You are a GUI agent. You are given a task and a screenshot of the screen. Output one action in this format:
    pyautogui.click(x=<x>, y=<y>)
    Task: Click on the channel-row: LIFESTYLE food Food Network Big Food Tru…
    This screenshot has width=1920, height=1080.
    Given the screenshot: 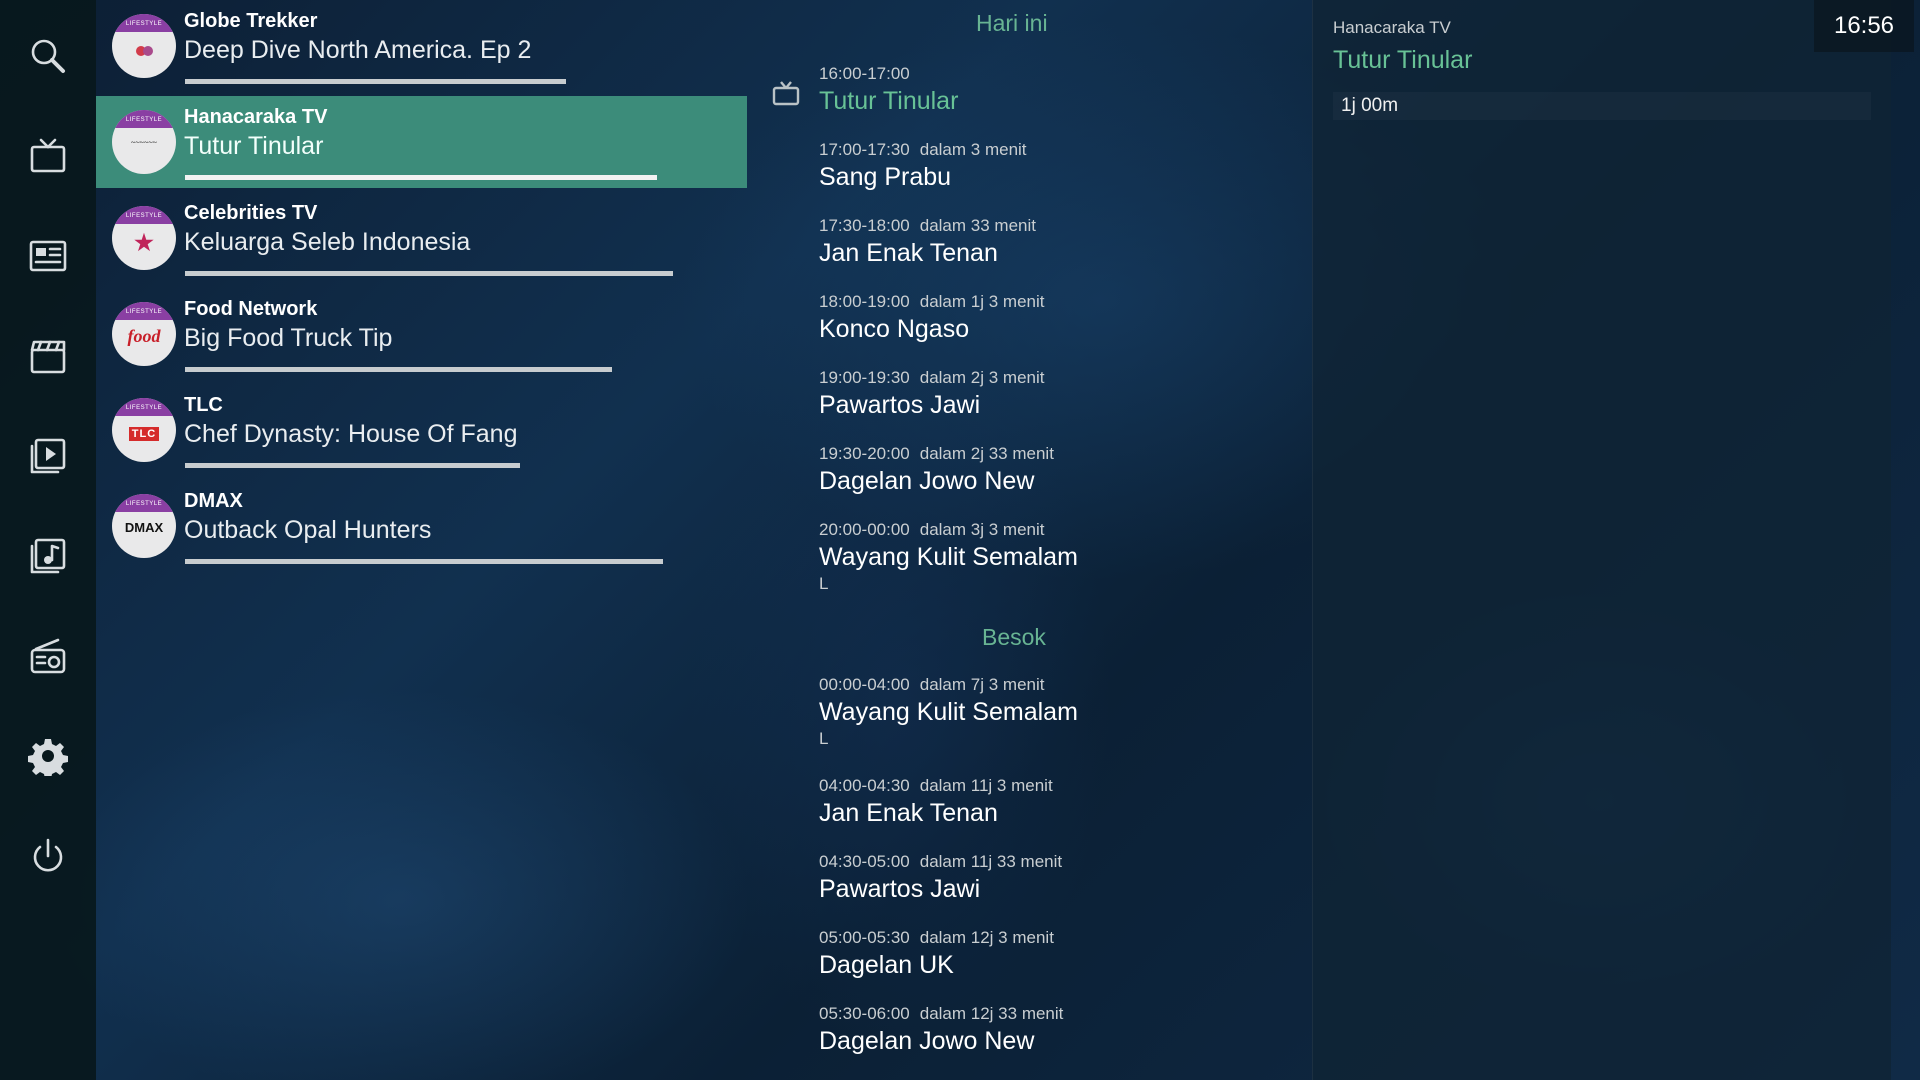 What is the action you would take?
    pyautogui.click(x=421, y=334)
    